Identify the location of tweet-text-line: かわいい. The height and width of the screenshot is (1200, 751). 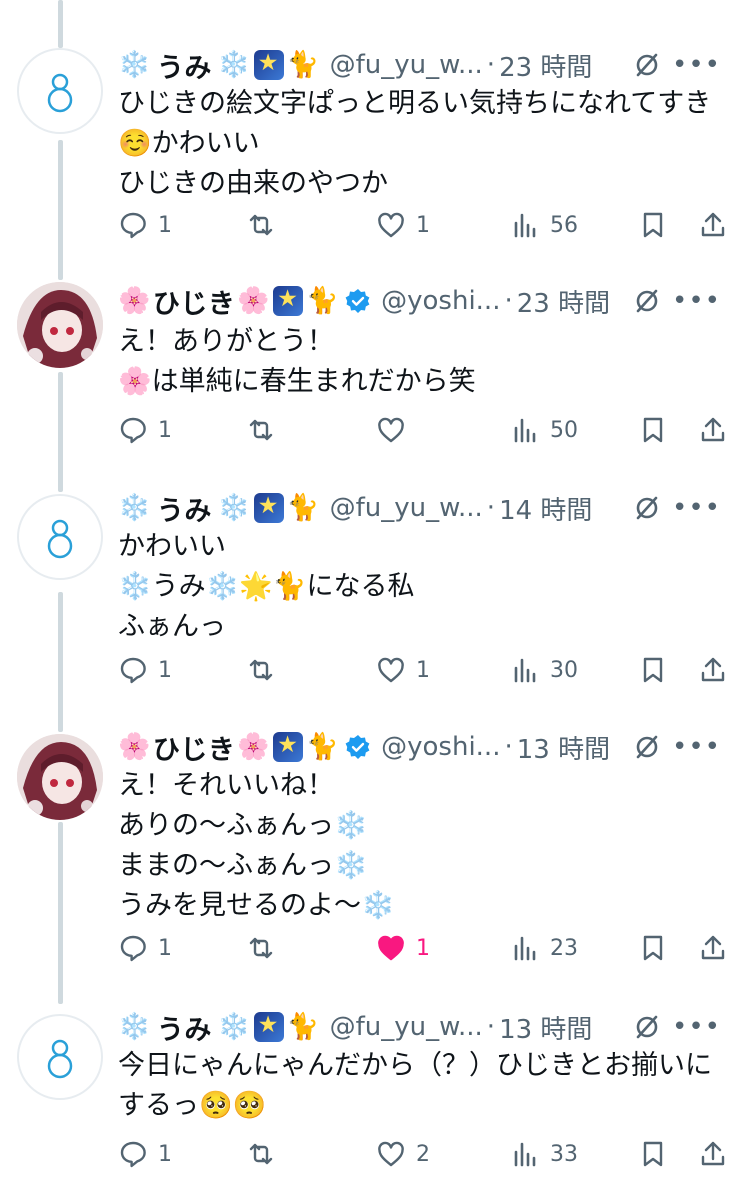
(172, 546).